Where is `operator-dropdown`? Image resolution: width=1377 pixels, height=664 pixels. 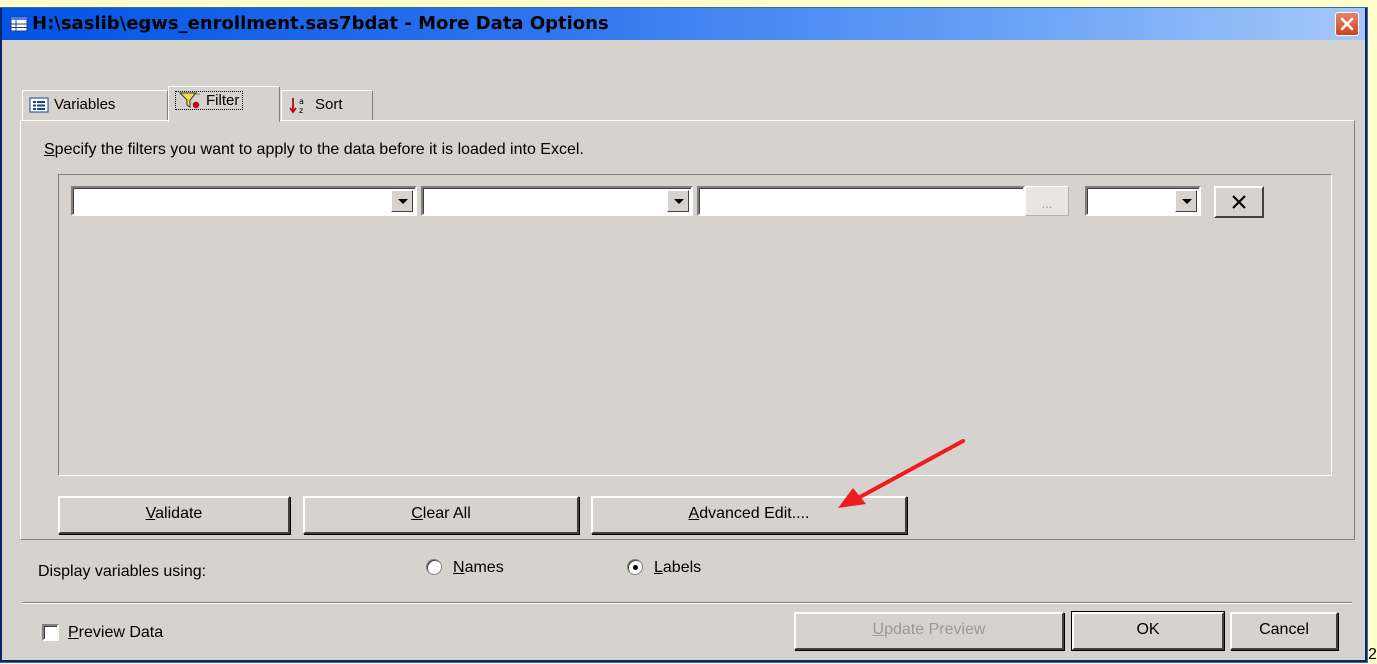 operator-dropdown is located at coordinates (557, 201).